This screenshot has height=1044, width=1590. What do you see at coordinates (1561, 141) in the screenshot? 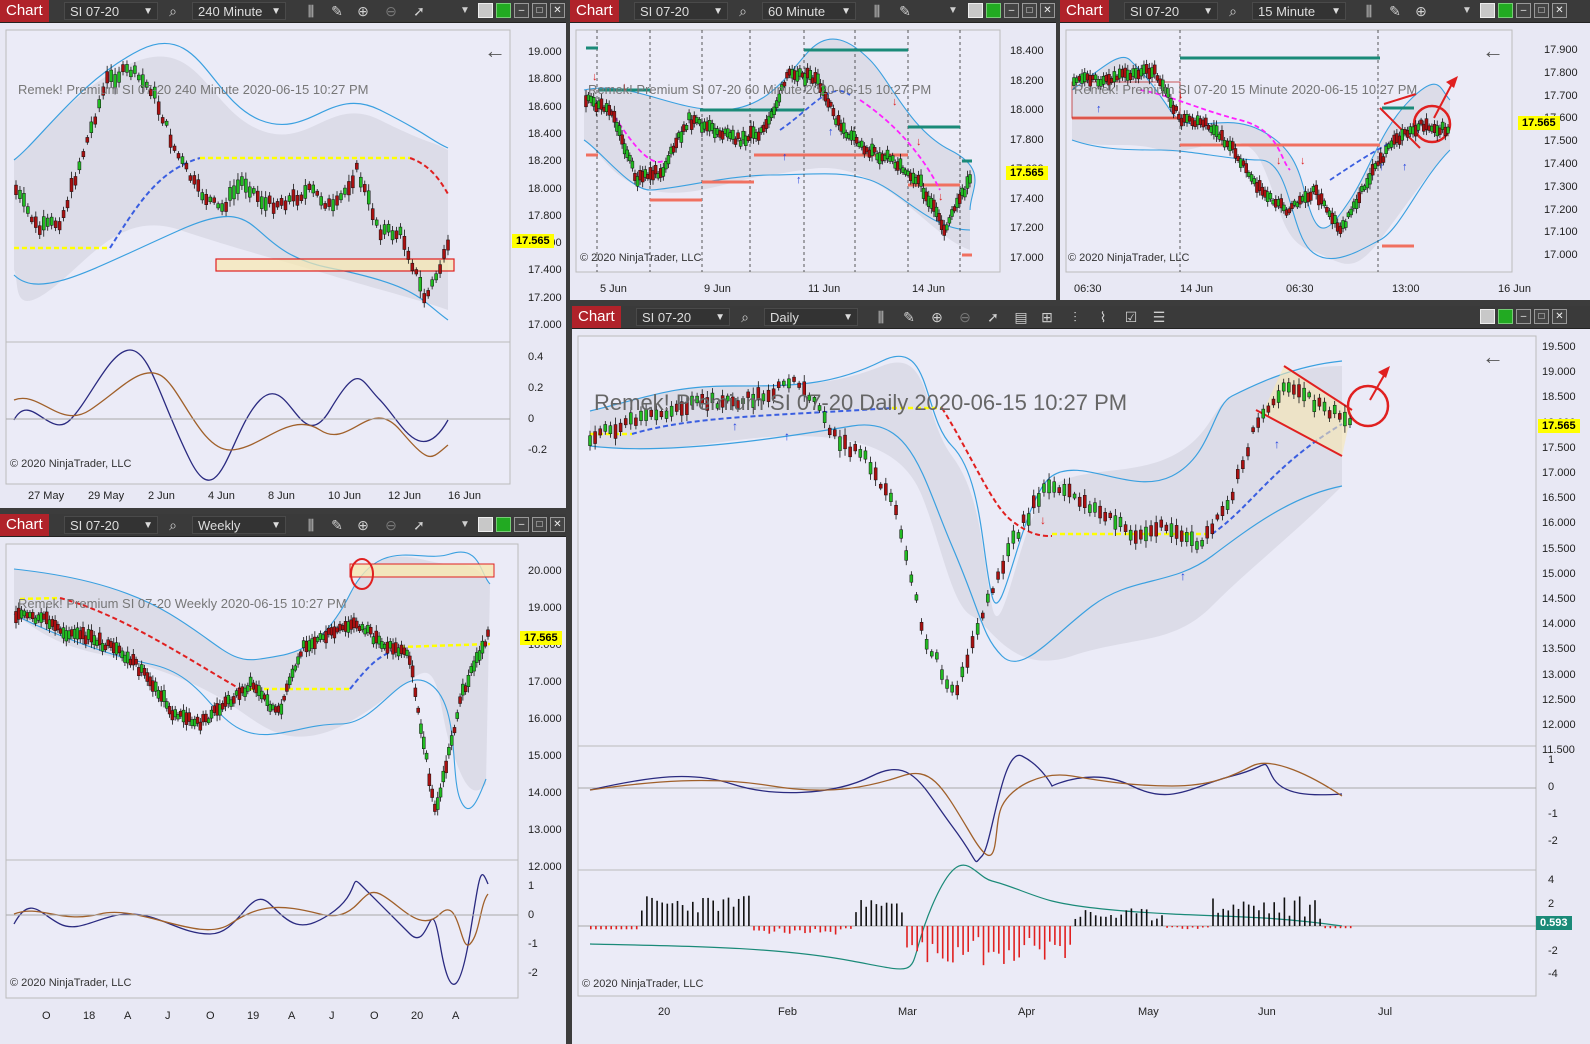
I see `axis-tick-label: 17.500` at bounding box center [1561, 141].